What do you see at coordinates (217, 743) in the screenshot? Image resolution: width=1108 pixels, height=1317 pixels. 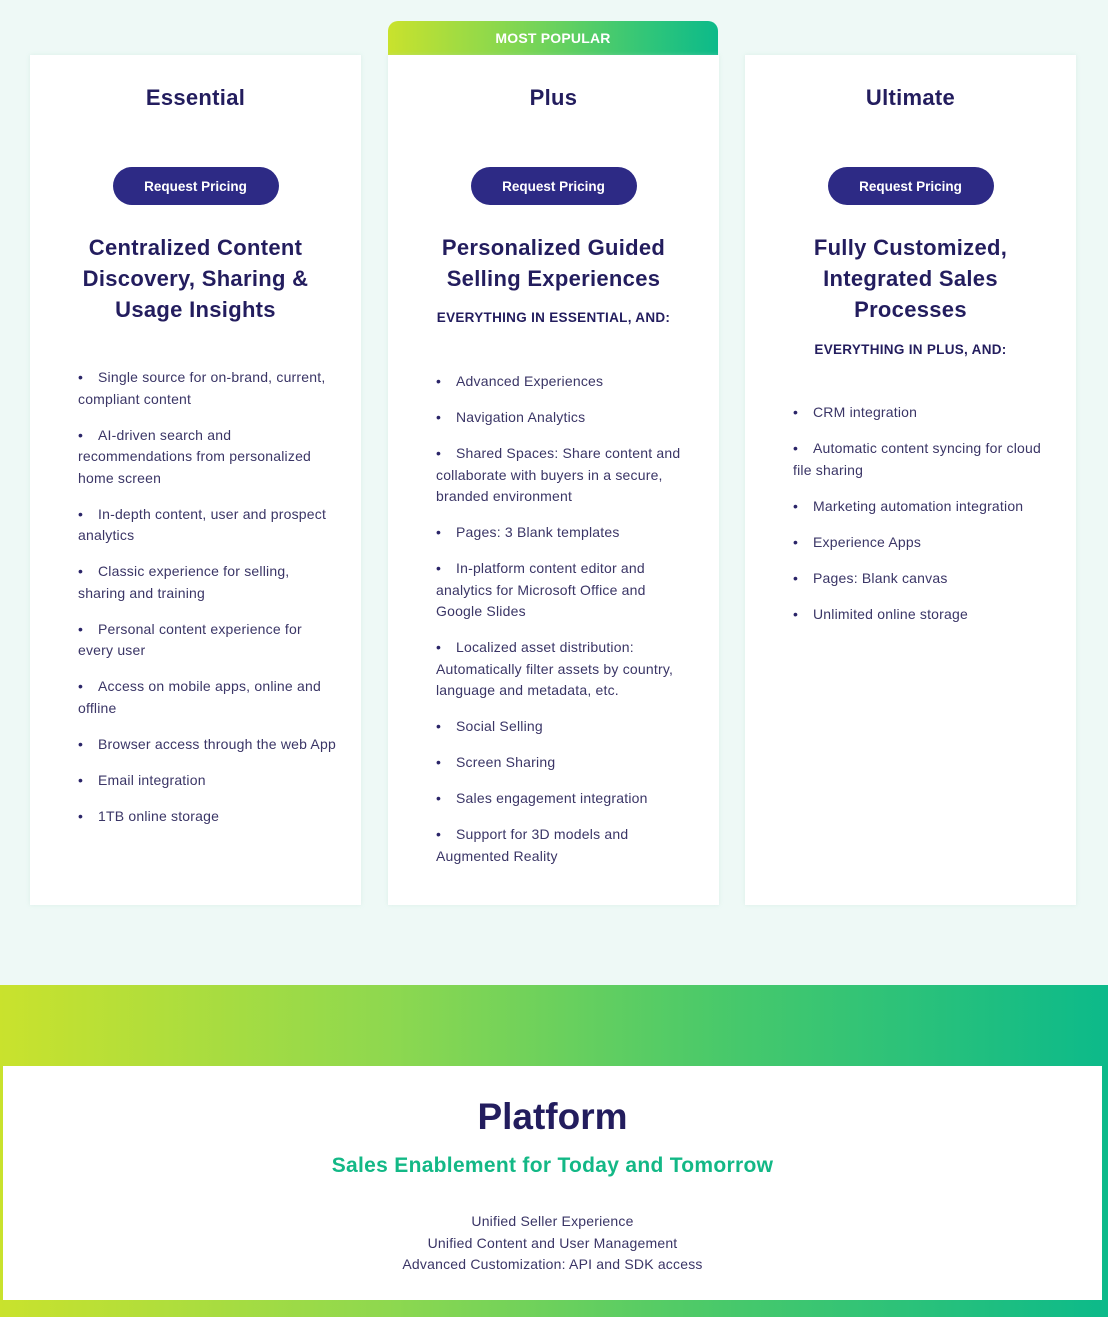 I see `feature-text: Browser access through the web App` at bounding box center [217, 743].